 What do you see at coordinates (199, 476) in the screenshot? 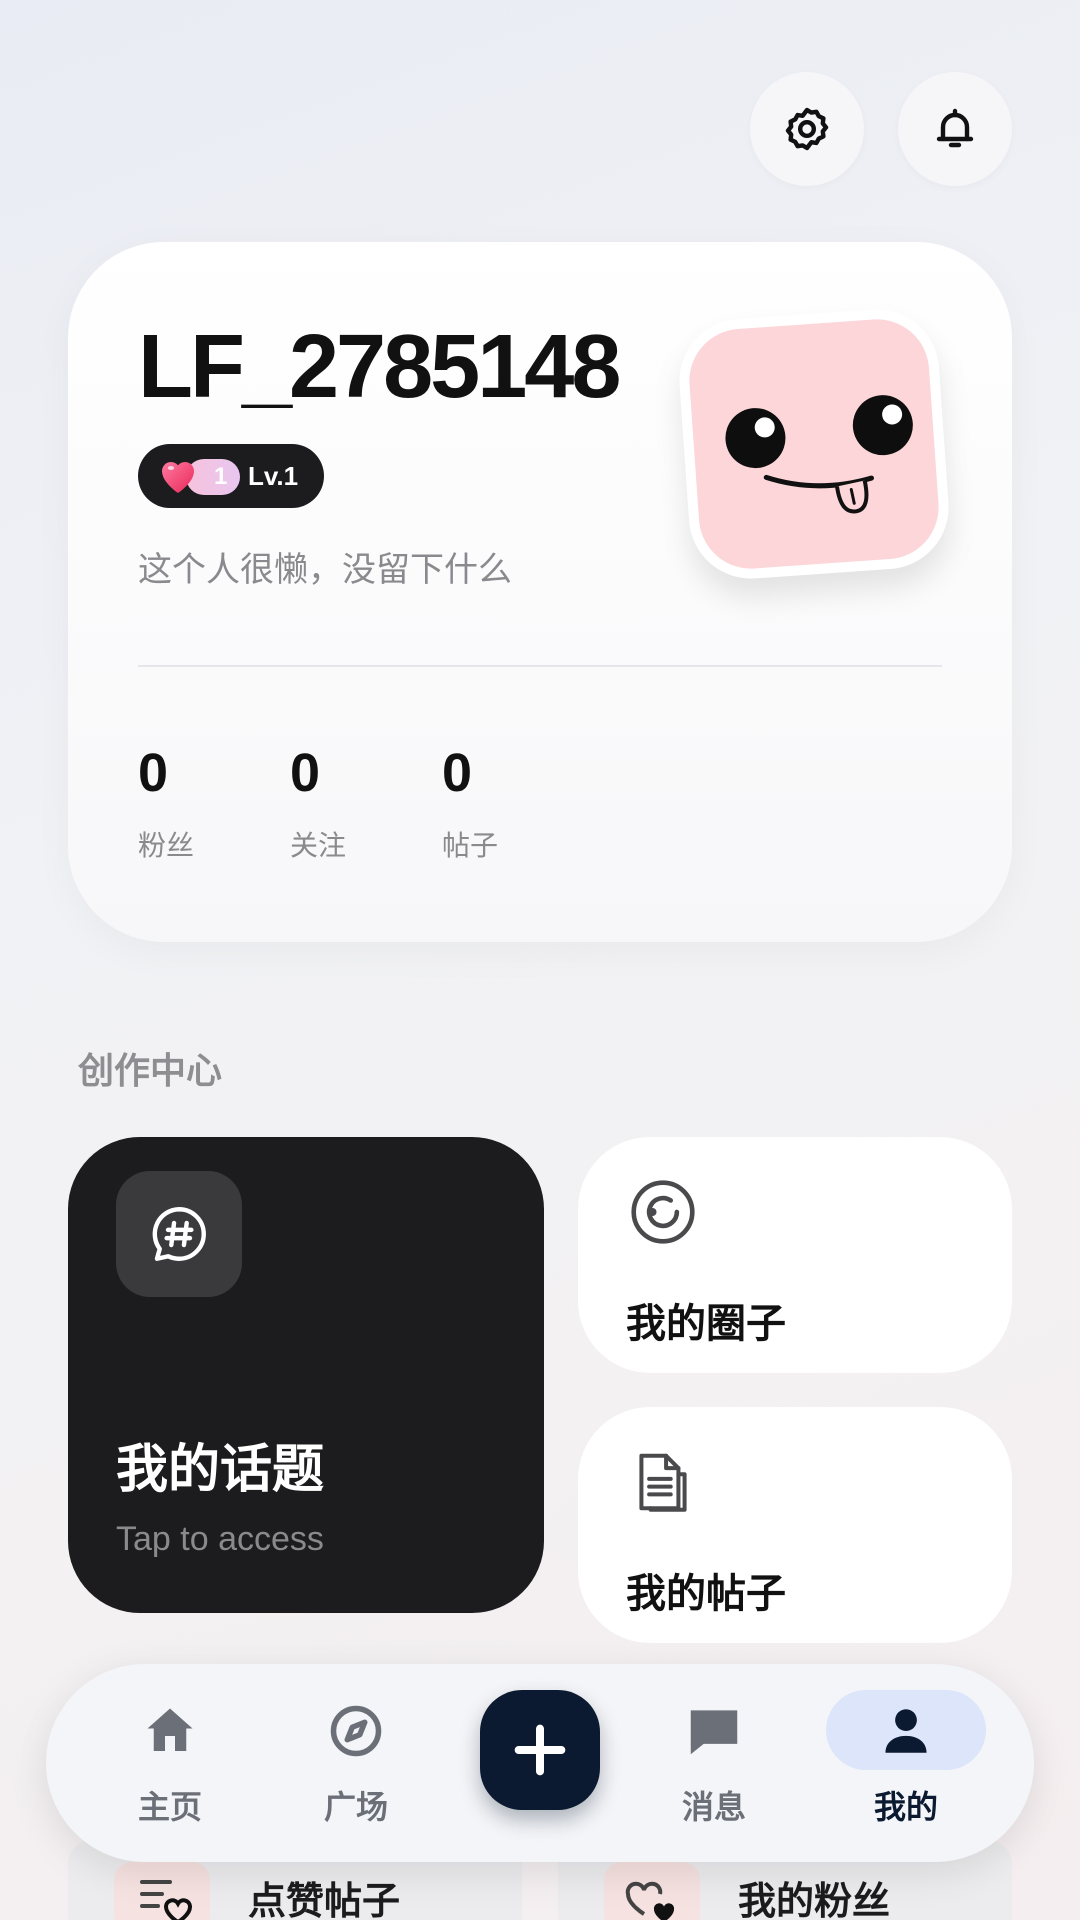
I see `level-heart-pill: 1` at bounding box center [199, 476].